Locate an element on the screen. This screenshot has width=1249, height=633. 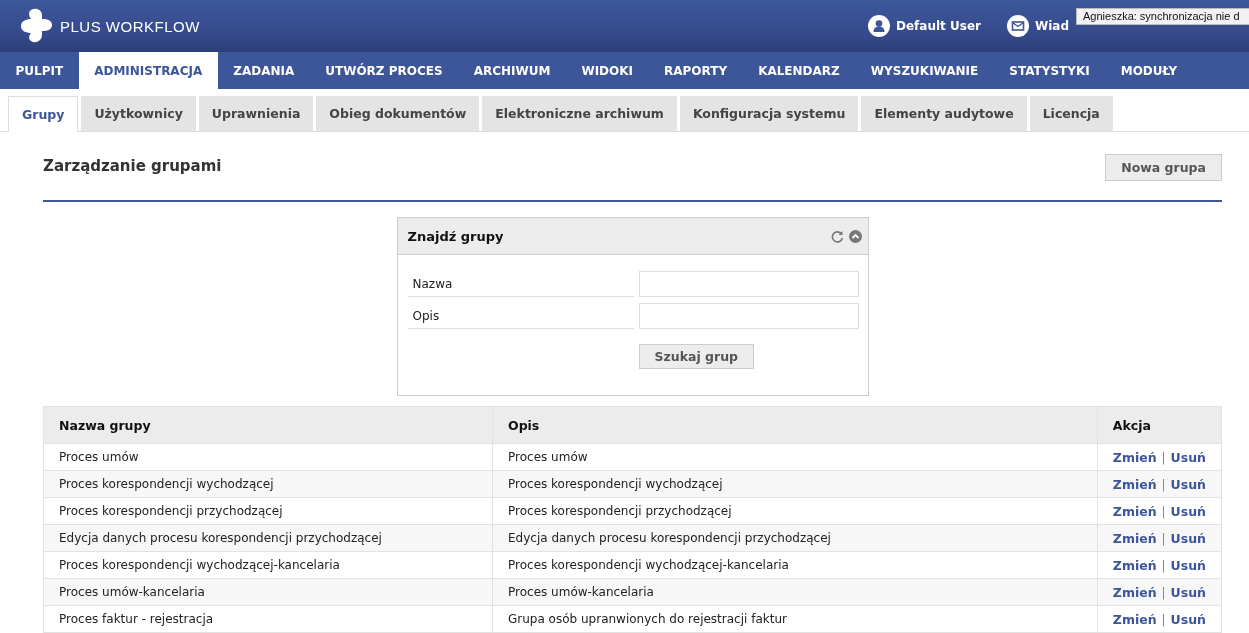
tab: Użytkownicy is located at coordinates (138, 113).